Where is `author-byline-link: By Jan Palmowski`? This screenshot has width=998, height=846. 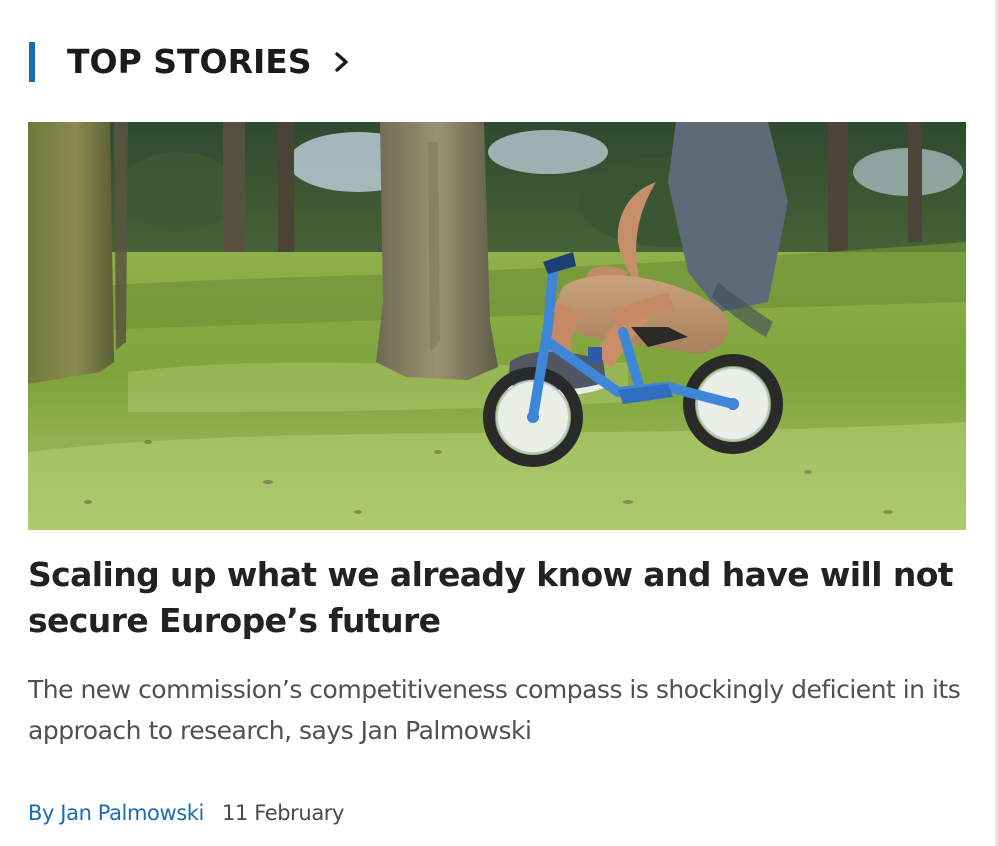
author-byline-link: By Jan Palmowski is located at coordinates (116, 813).